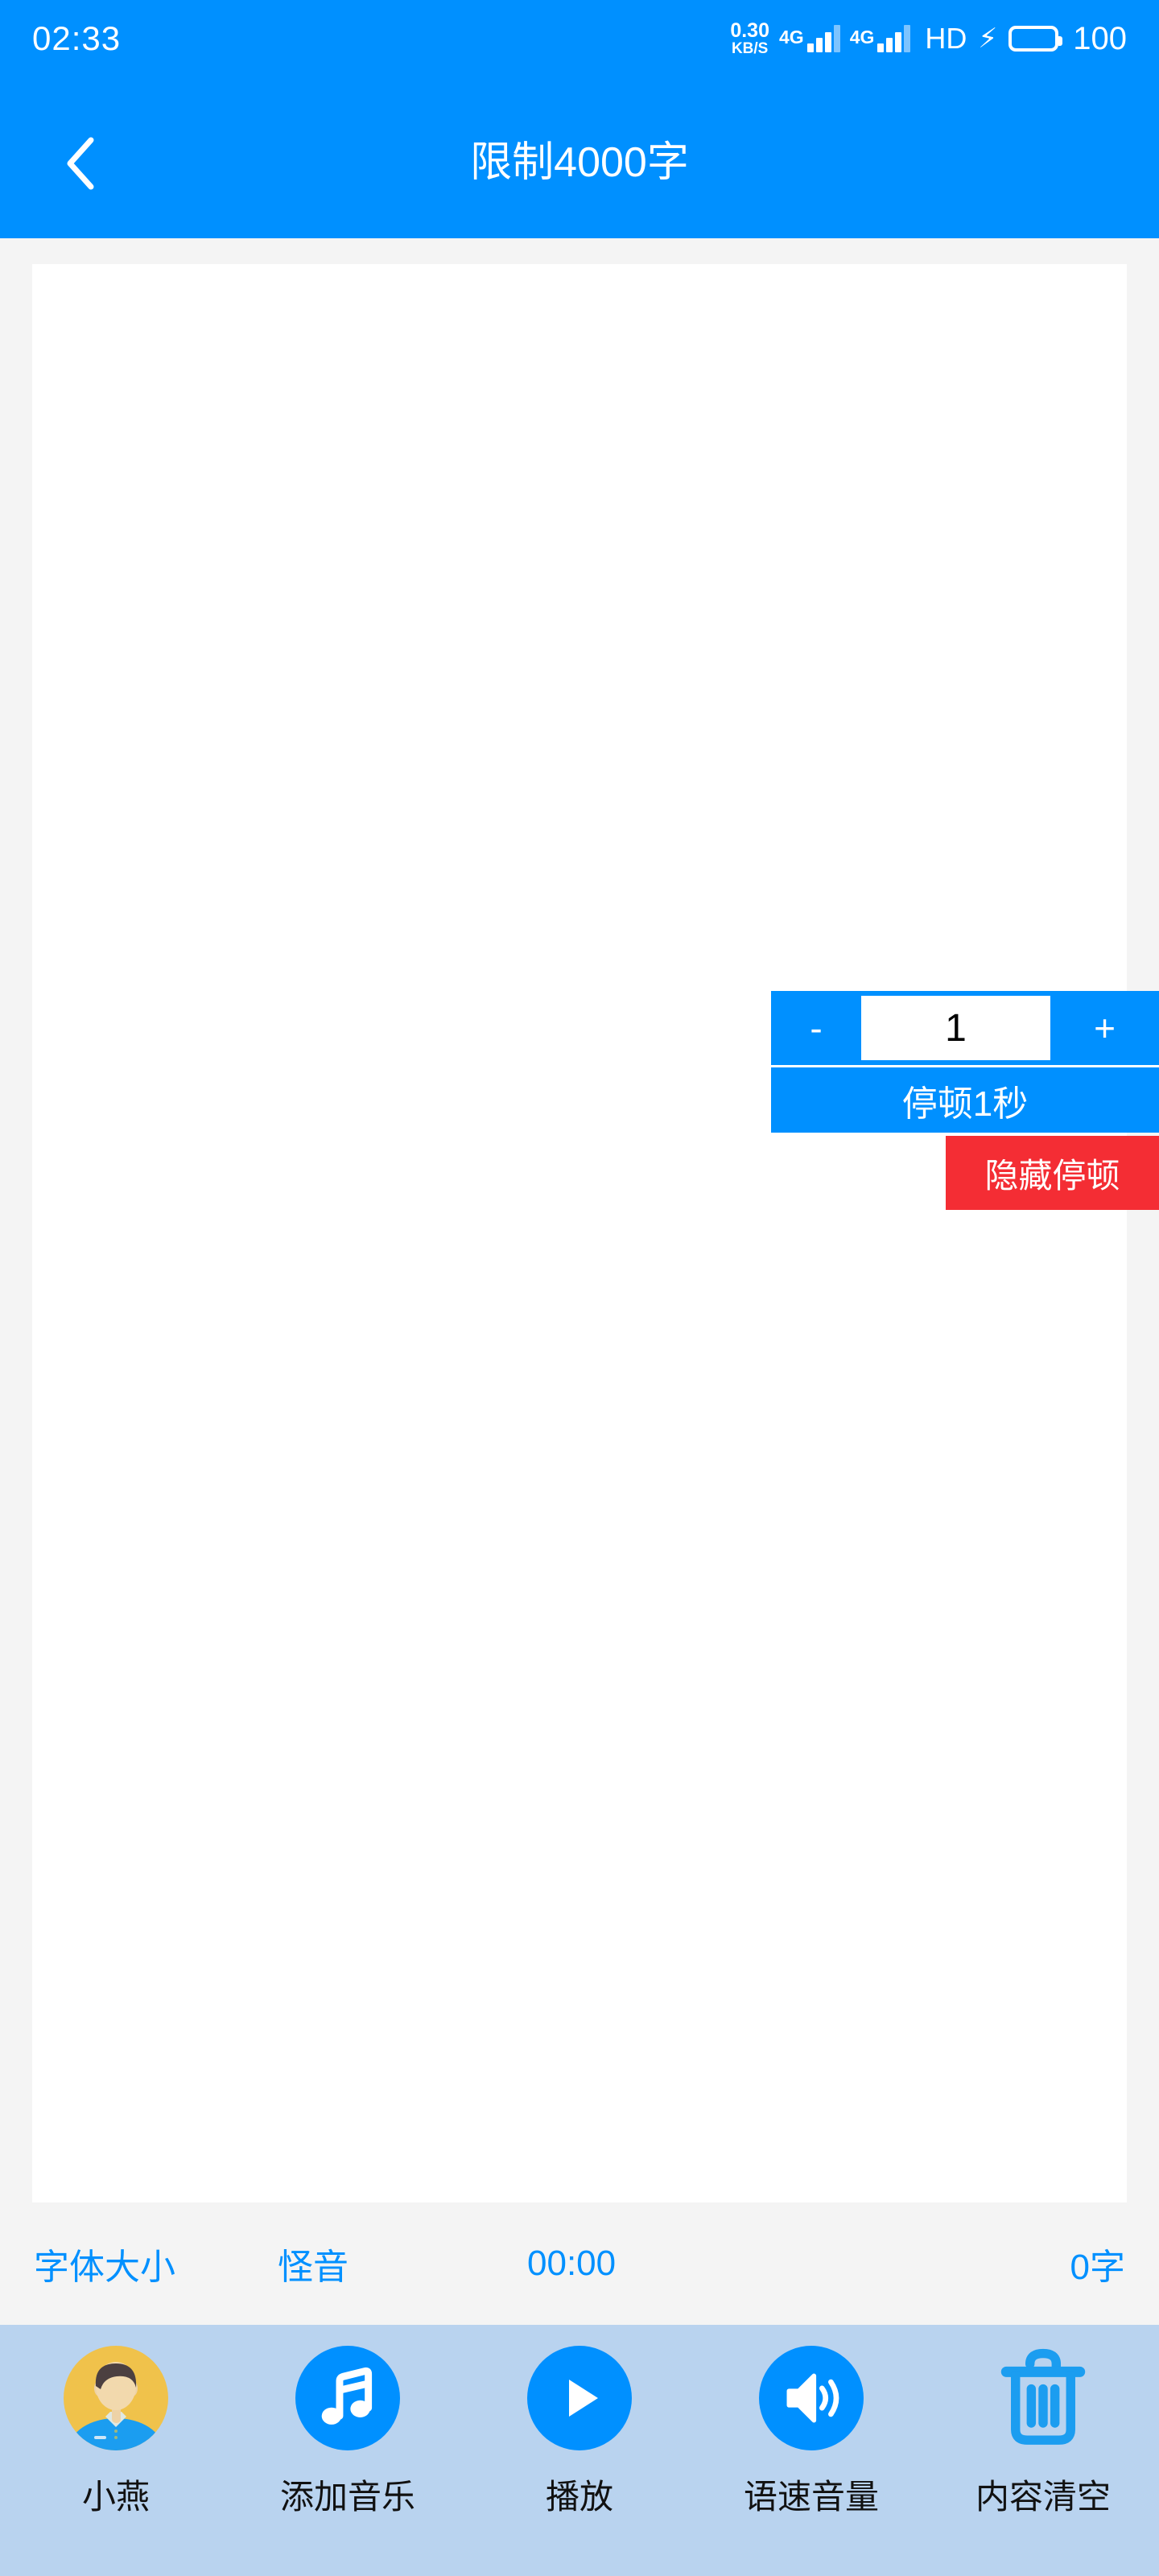 This screenshot has width=1159, height=2576. Describe the element at coordinates (313, 2263) in the screenshot. I see `voice-effect-button: 怪音` at that location.